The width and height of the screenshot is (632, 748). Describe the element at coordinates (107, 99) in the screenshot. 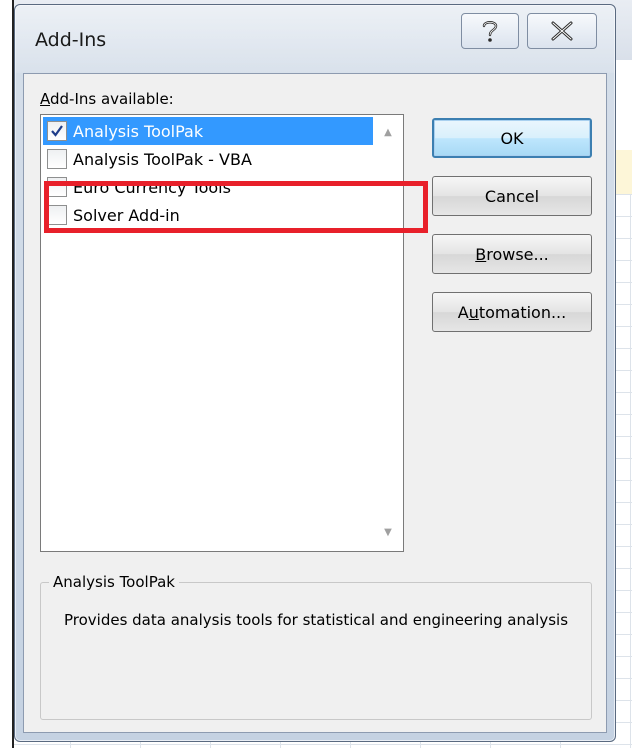

I see `add-ins-available-label: Add-Ins available:` at that location.